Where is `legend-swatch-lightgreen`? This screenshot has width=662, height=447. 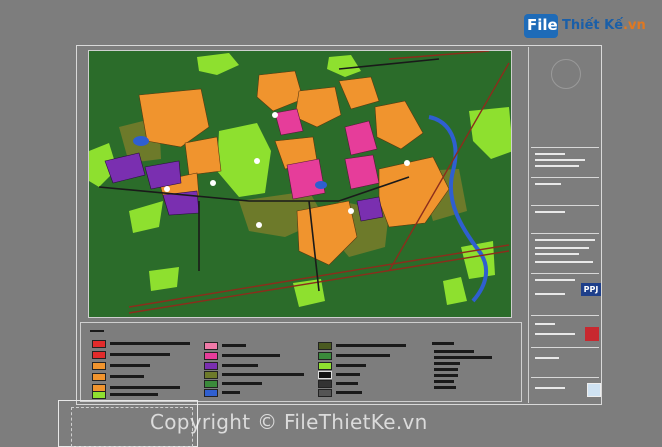 legend-swatch-lightgreen is located at coordinates (325, 366).